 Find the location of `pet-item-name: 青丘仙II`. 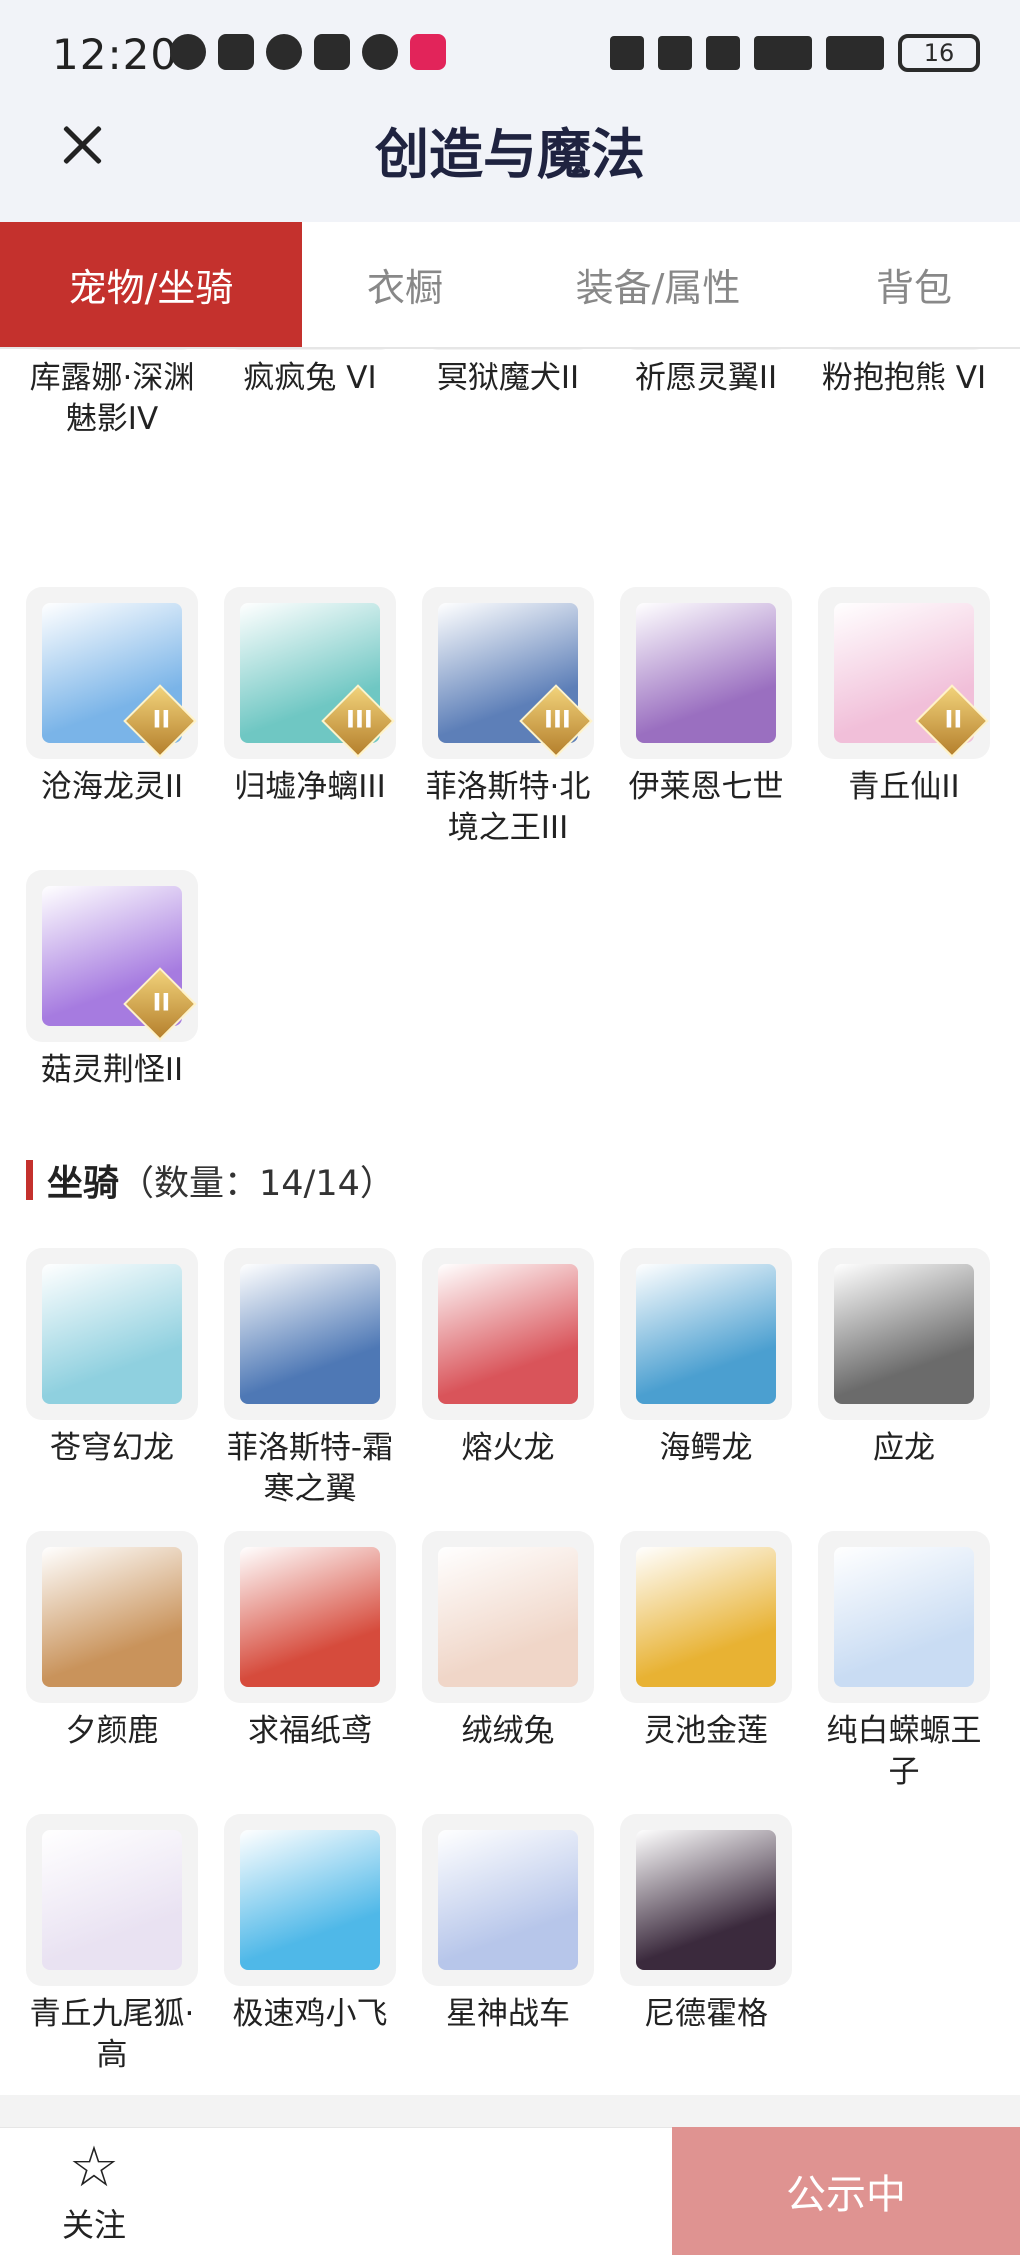

pet-item-name: 青丘仙II is located at coordinates (904, 787).